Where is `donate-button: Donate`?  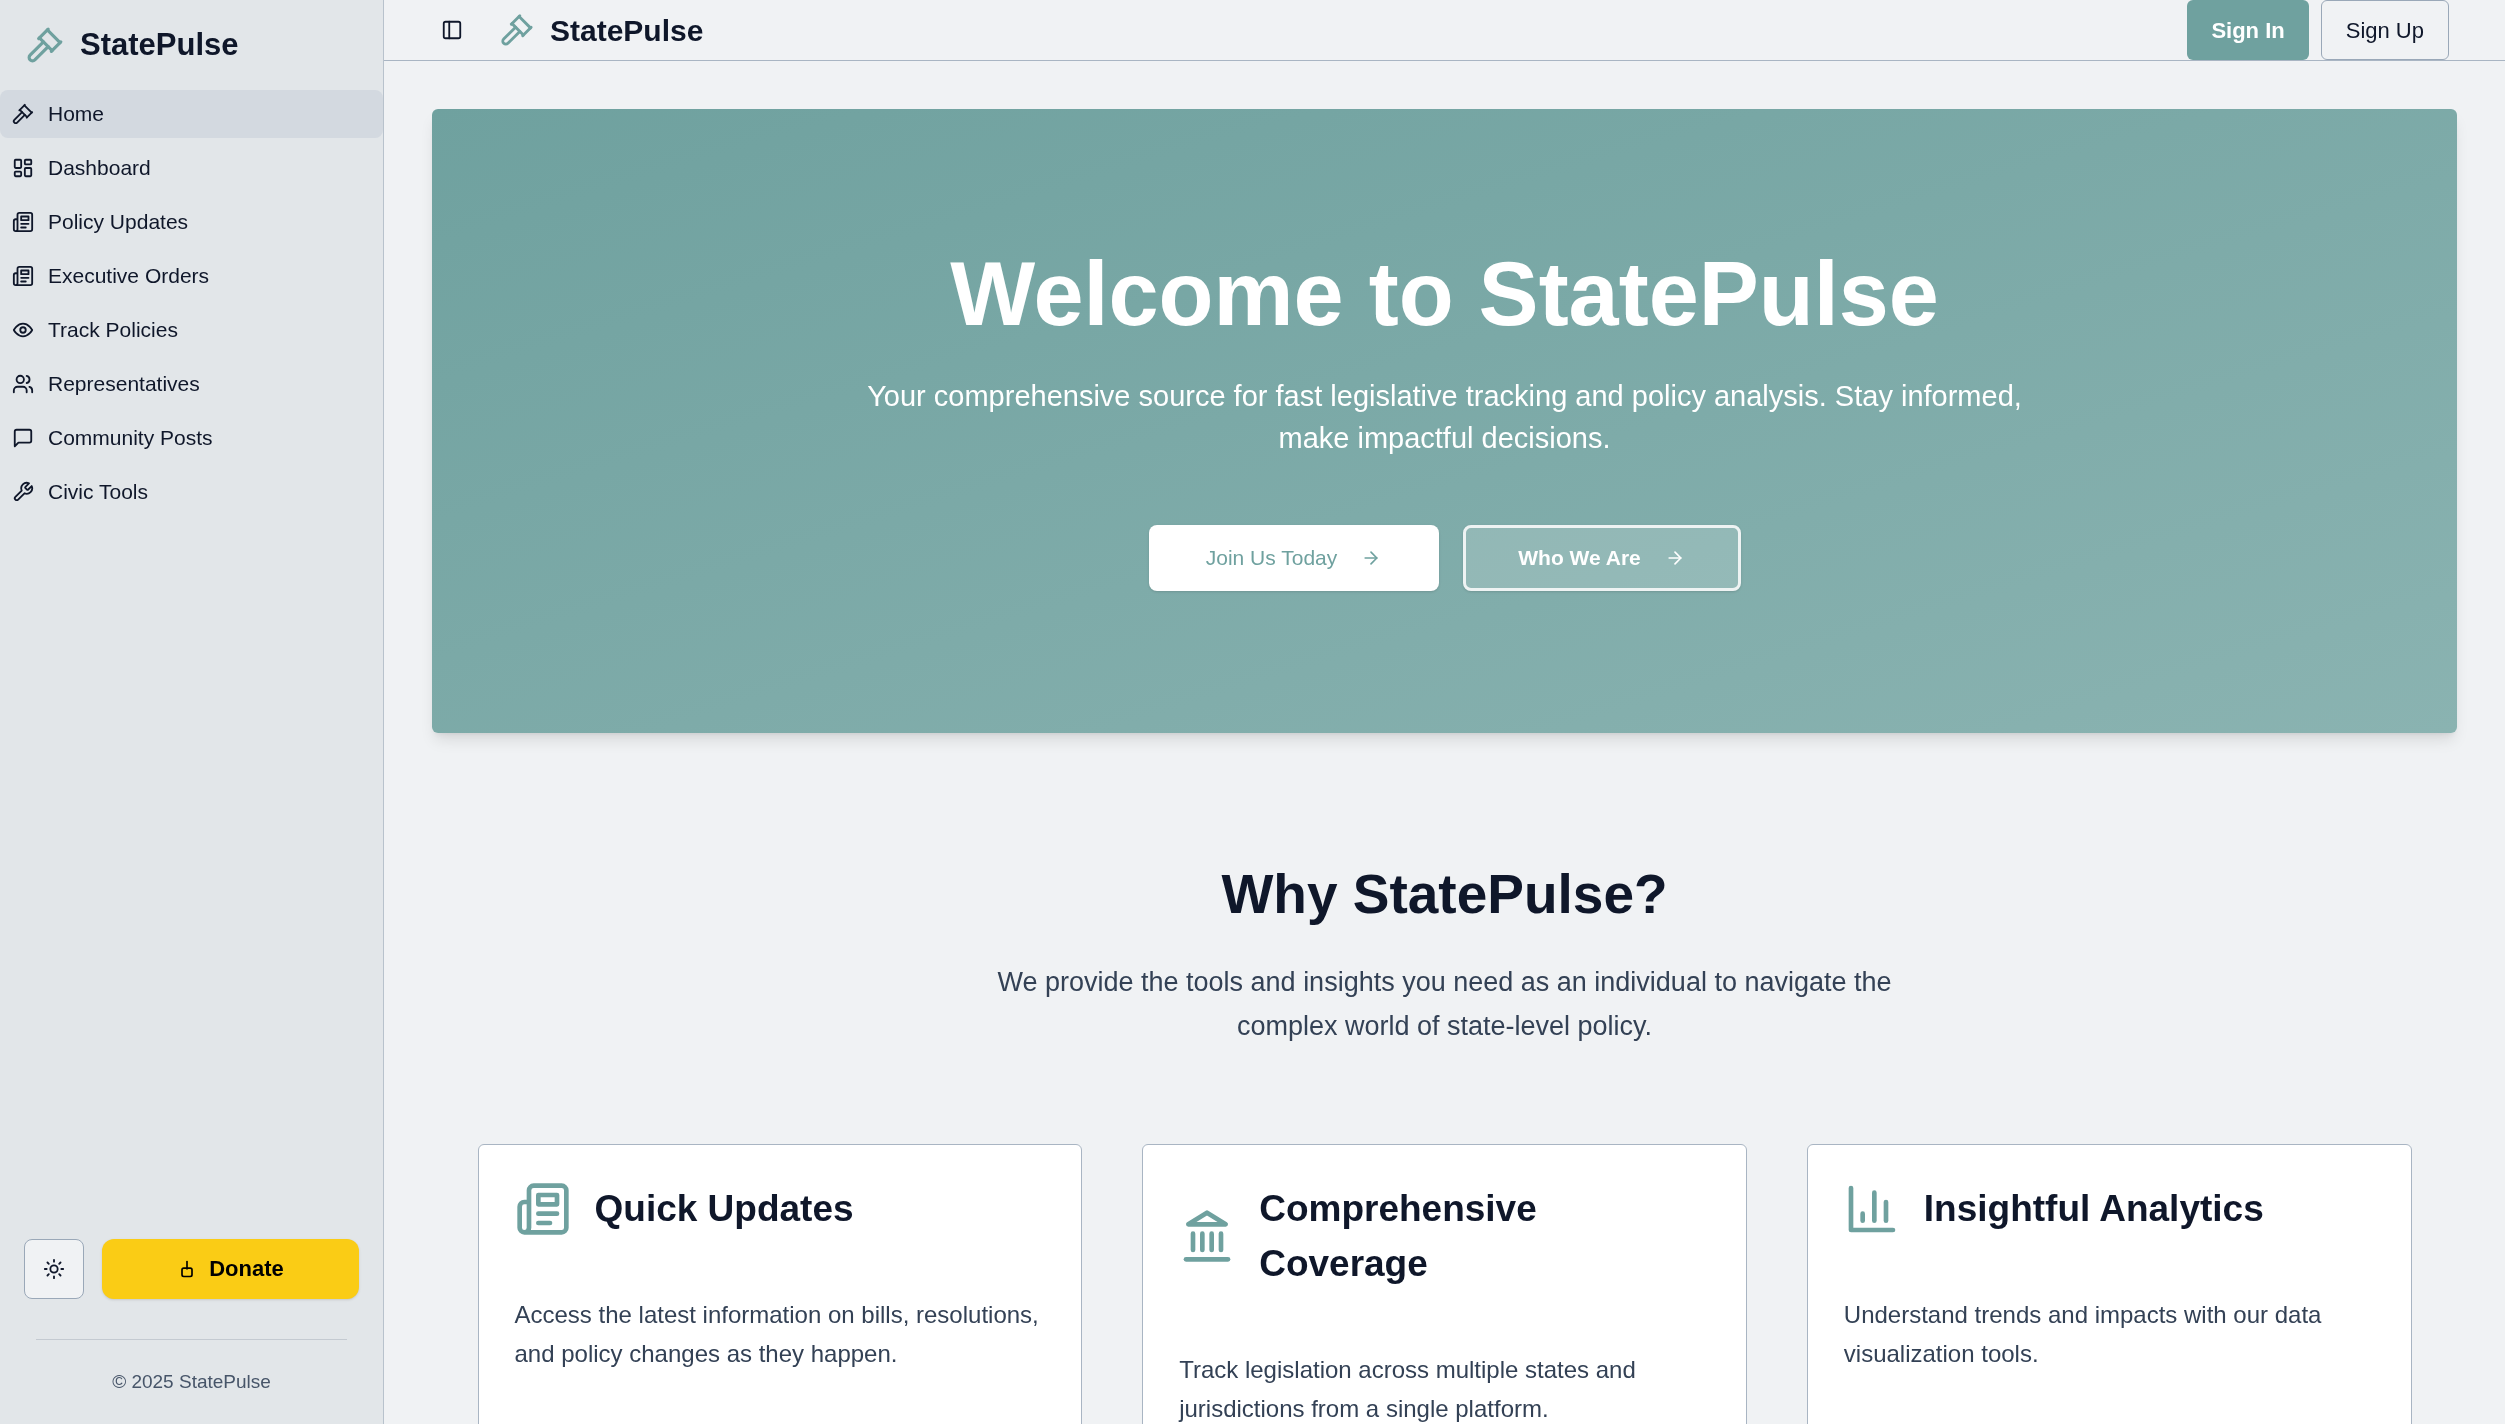
donate-button: Donate is located at coordinates (230, 1268).